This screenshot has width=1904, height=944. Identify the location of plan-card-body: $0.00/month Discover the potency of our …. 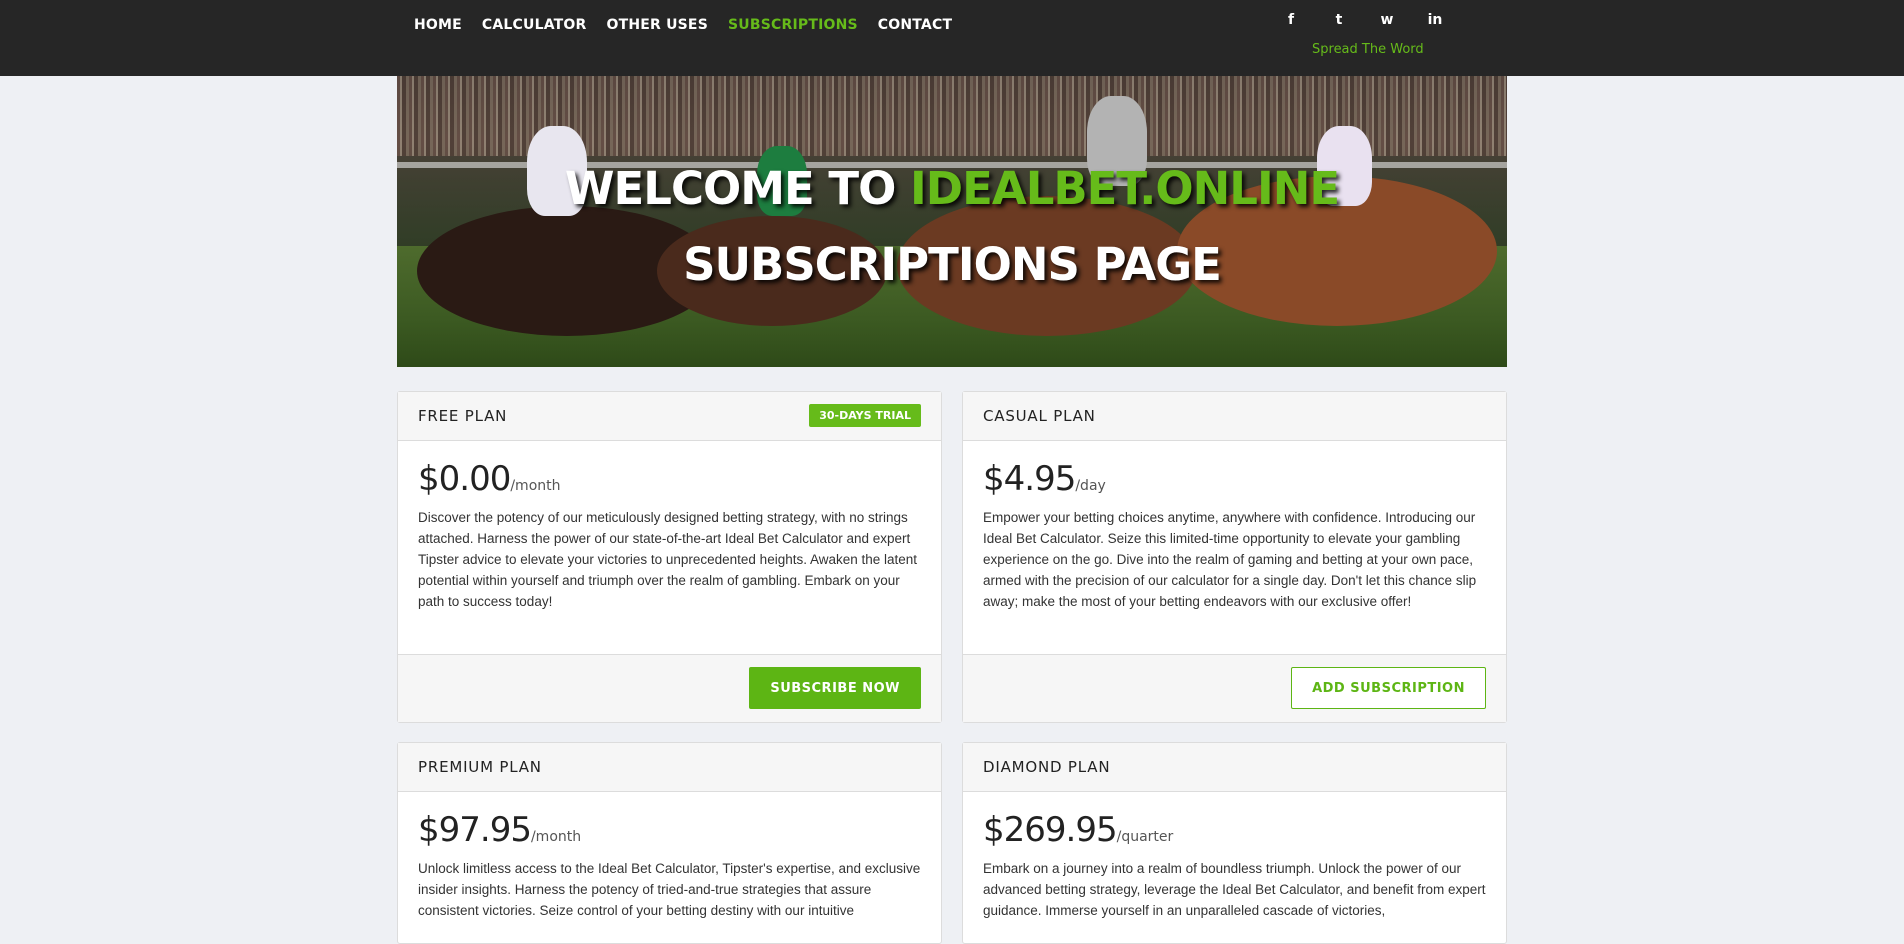
(669, 526).